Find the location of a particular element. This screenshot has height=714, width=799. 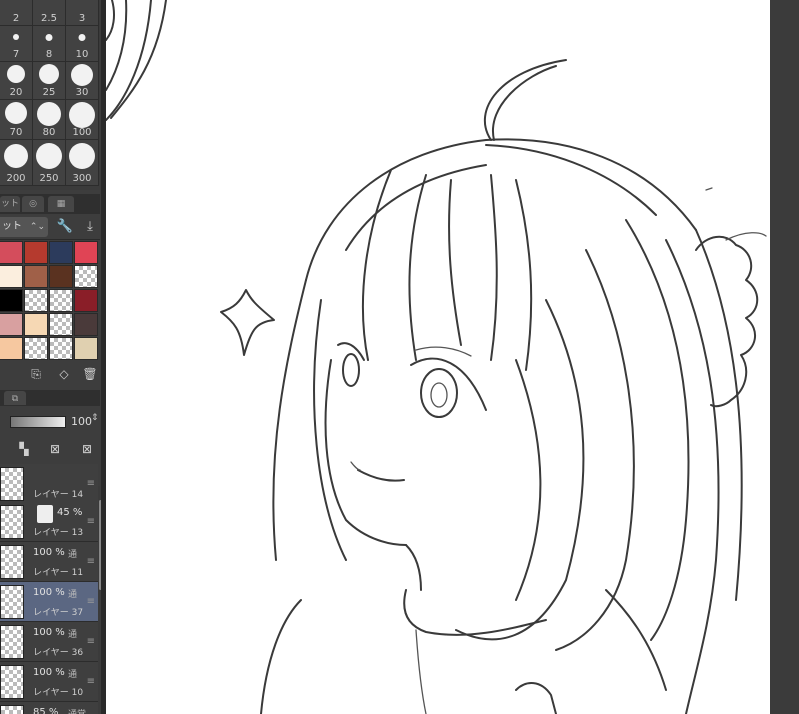

brush-size-cell: 200 is located at coordinates (16, 163).